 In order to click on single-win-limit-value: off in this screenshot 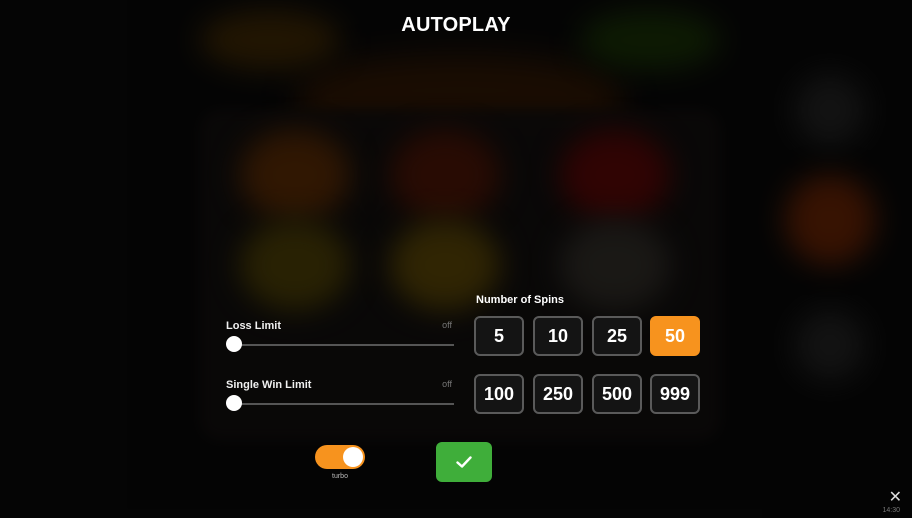, I will do `click(447, 384)`.